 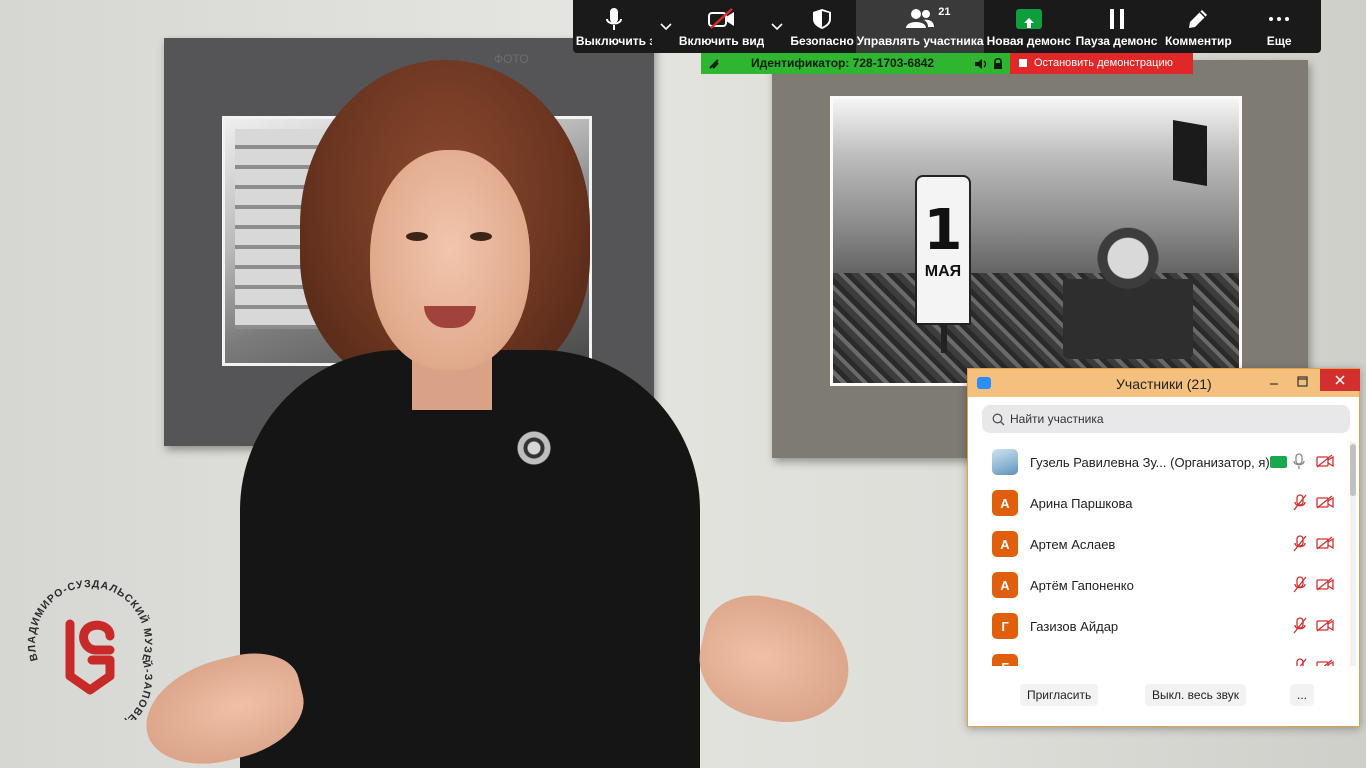 I want to click on more-button: Еще, so click(x=1279, y=26).